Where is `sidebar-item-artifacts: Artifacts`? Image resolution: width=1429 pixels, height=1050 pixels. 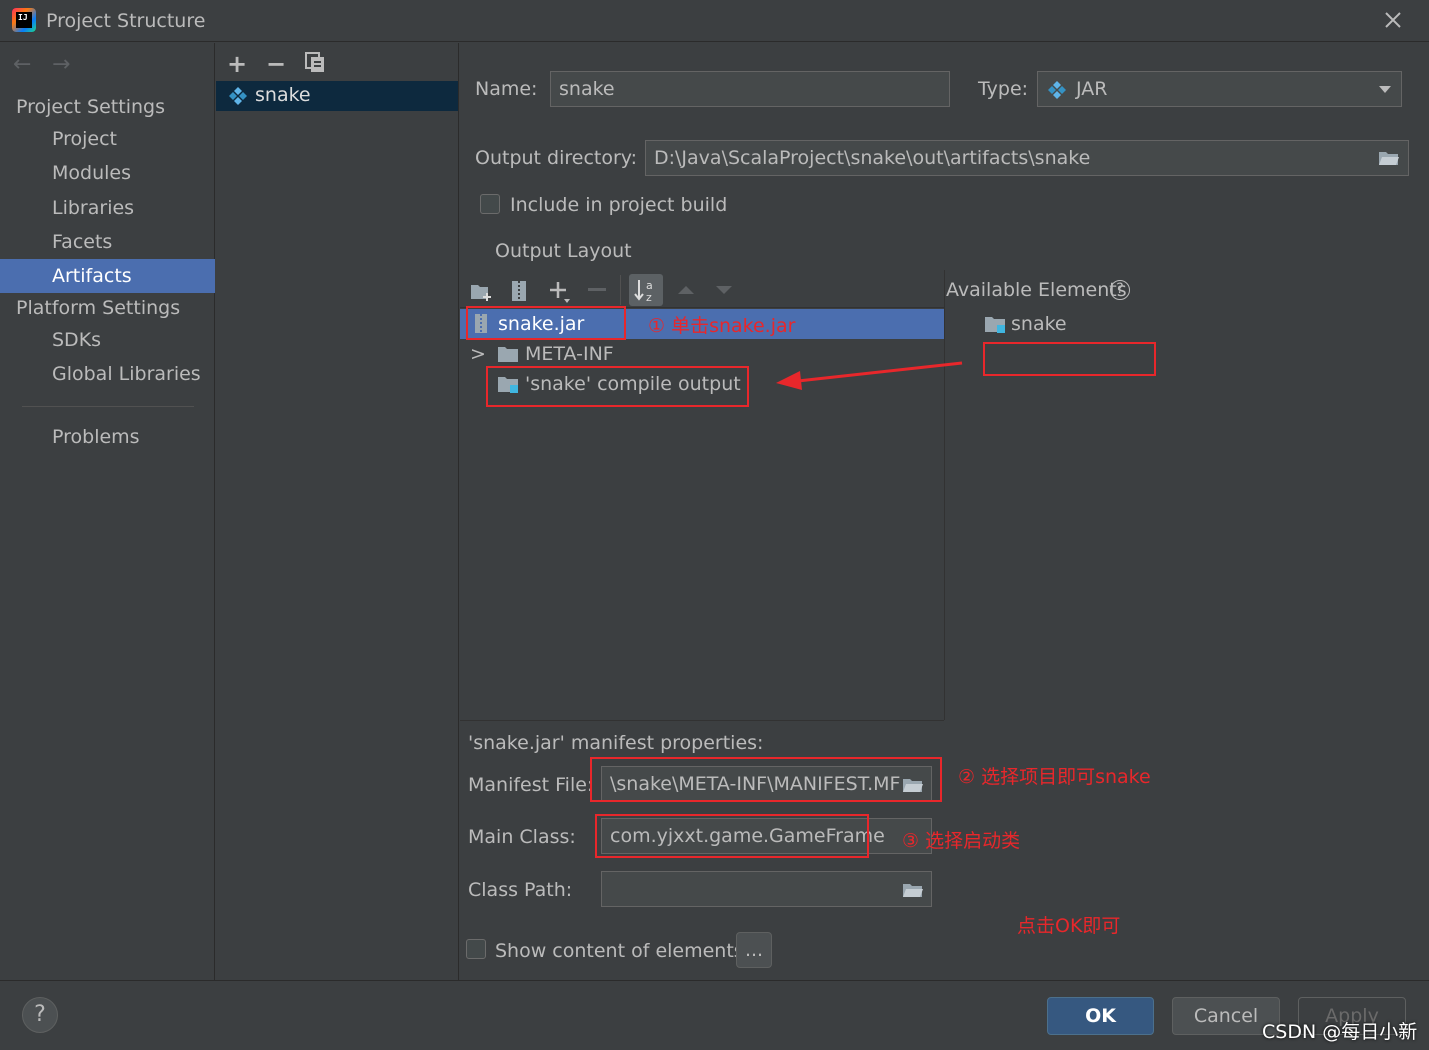
sidebar-item-artifacts: Artifacts is located at coordinates (107, 276).